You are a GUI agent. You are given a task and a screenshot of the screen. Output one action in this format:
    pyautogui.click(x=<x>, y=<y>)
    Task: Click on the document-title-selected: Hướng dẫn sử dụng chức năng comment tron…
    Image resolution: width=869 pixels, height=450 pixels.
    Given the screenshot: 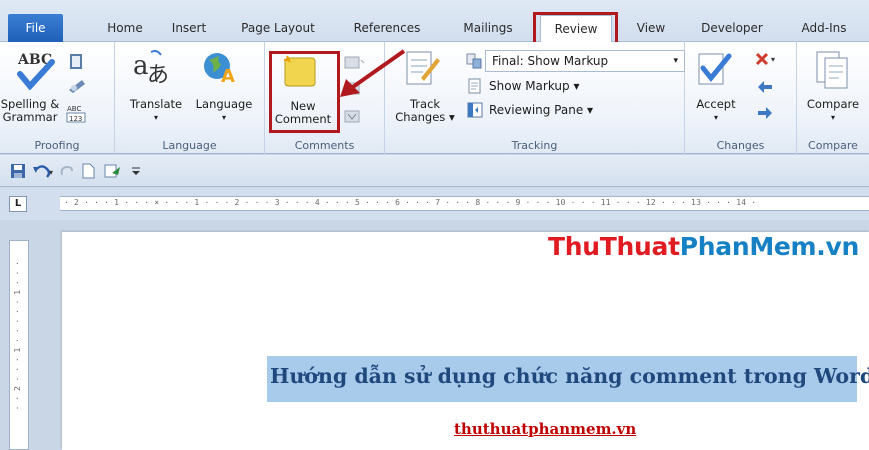 What is the action you would take?
    pyautogui.click(x=568, y=379)
    